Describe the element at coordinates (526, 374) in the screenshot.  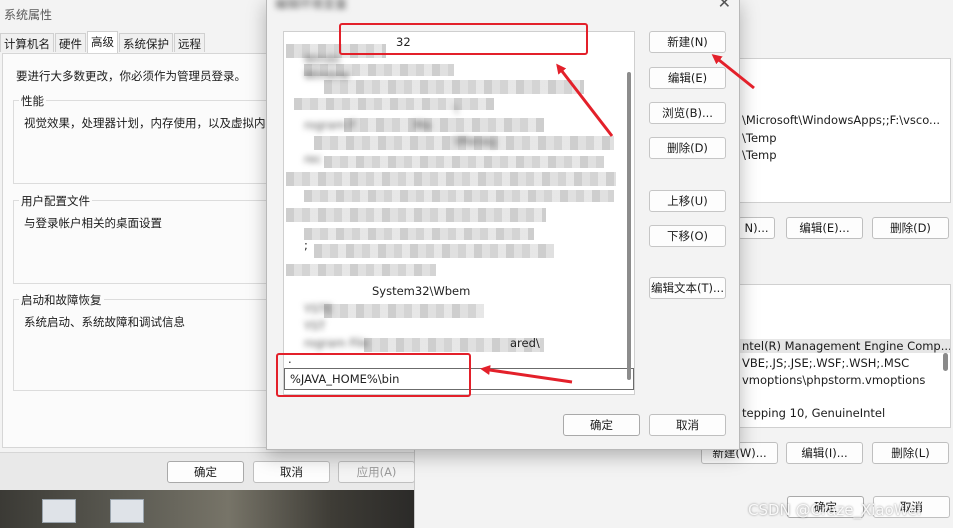
I see `arrow-to-java-home-entry` at that location.